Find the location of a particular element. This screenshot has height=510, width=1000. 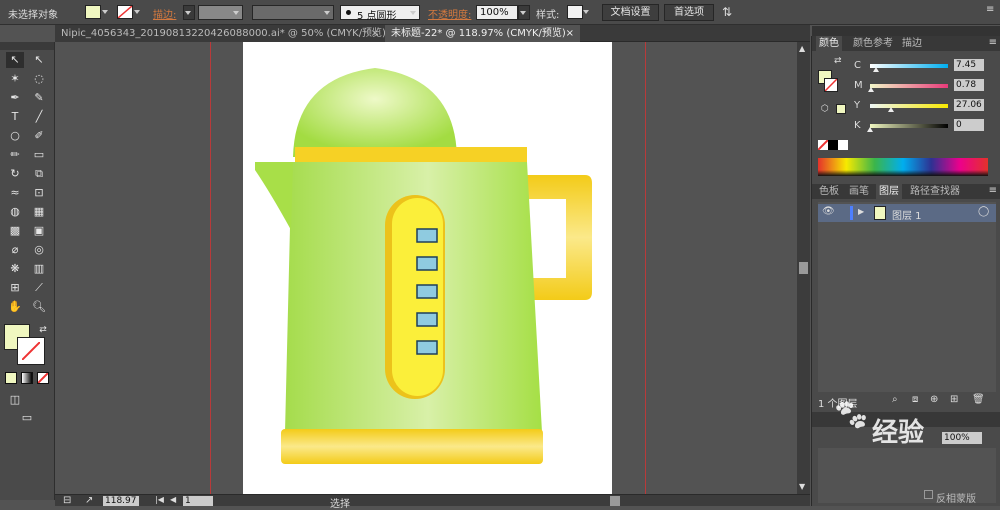

tab-swatches: 色板 is located at coordinates (829, 191).